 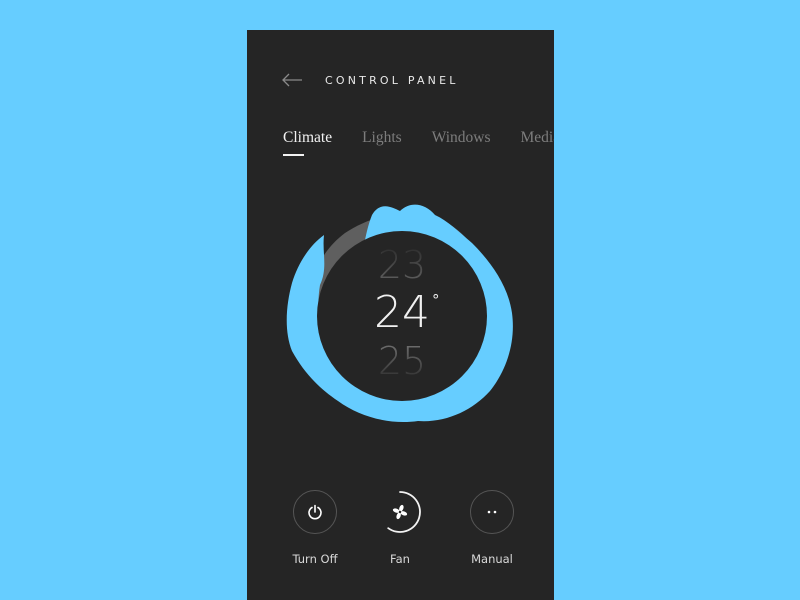 What do you see at coordinates (402, 361) in the screenshot?
I see `temperature-next: 25` at bounding box center [402, 361].